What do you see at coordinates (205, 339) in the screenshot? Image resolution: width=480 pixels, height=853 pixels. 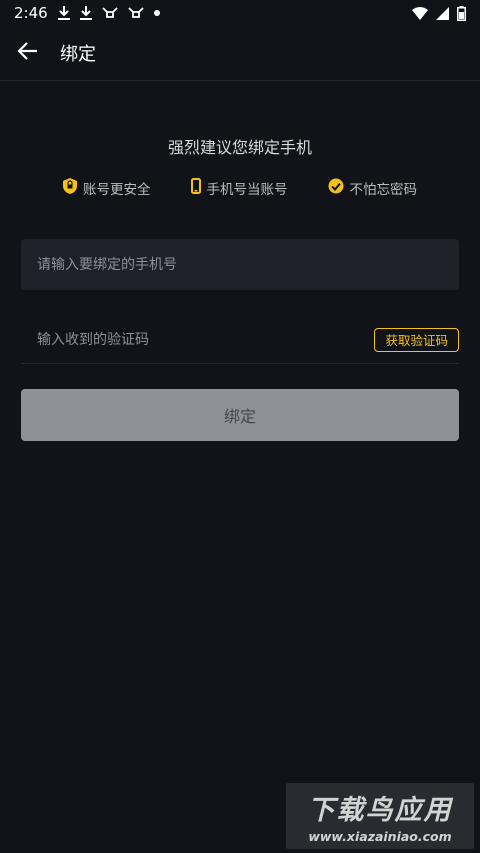 I see `verification-code-input` at bounding box center [205, 339].